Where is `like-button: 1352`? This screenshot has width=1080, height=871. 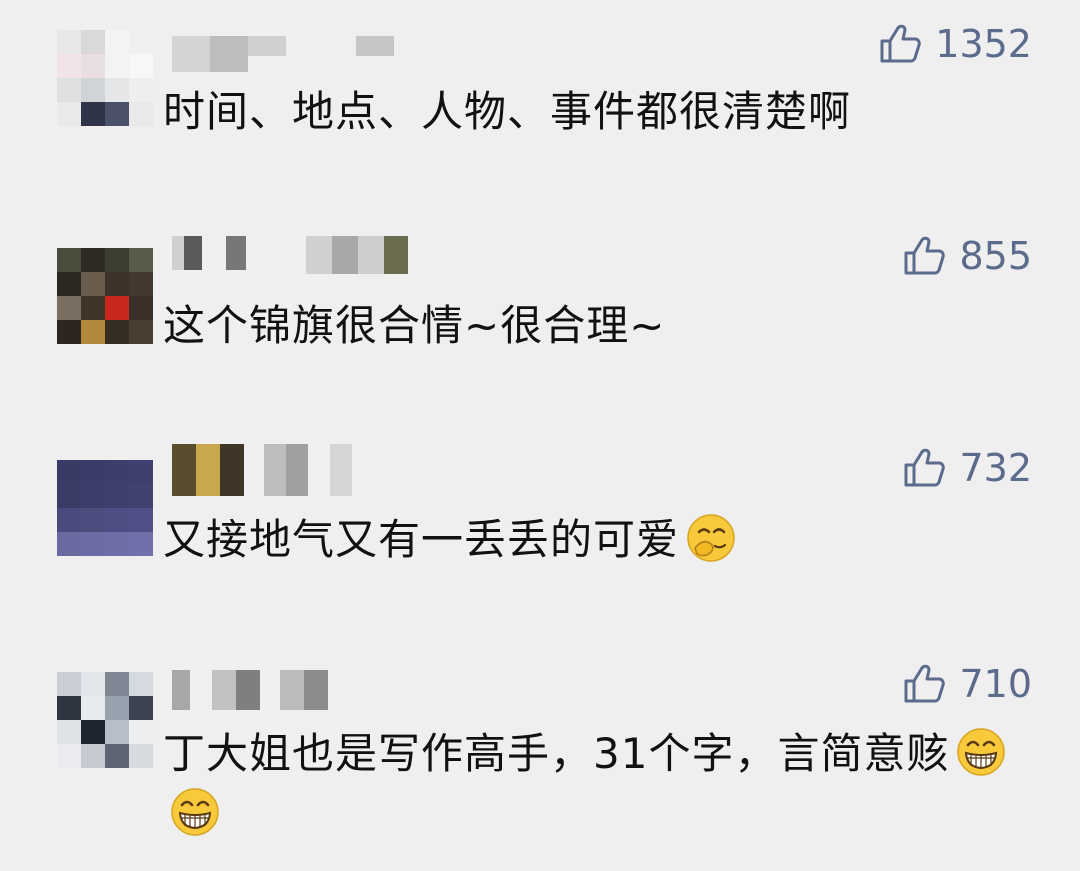
like-button: 1352 is located at coordinates (955, 44).